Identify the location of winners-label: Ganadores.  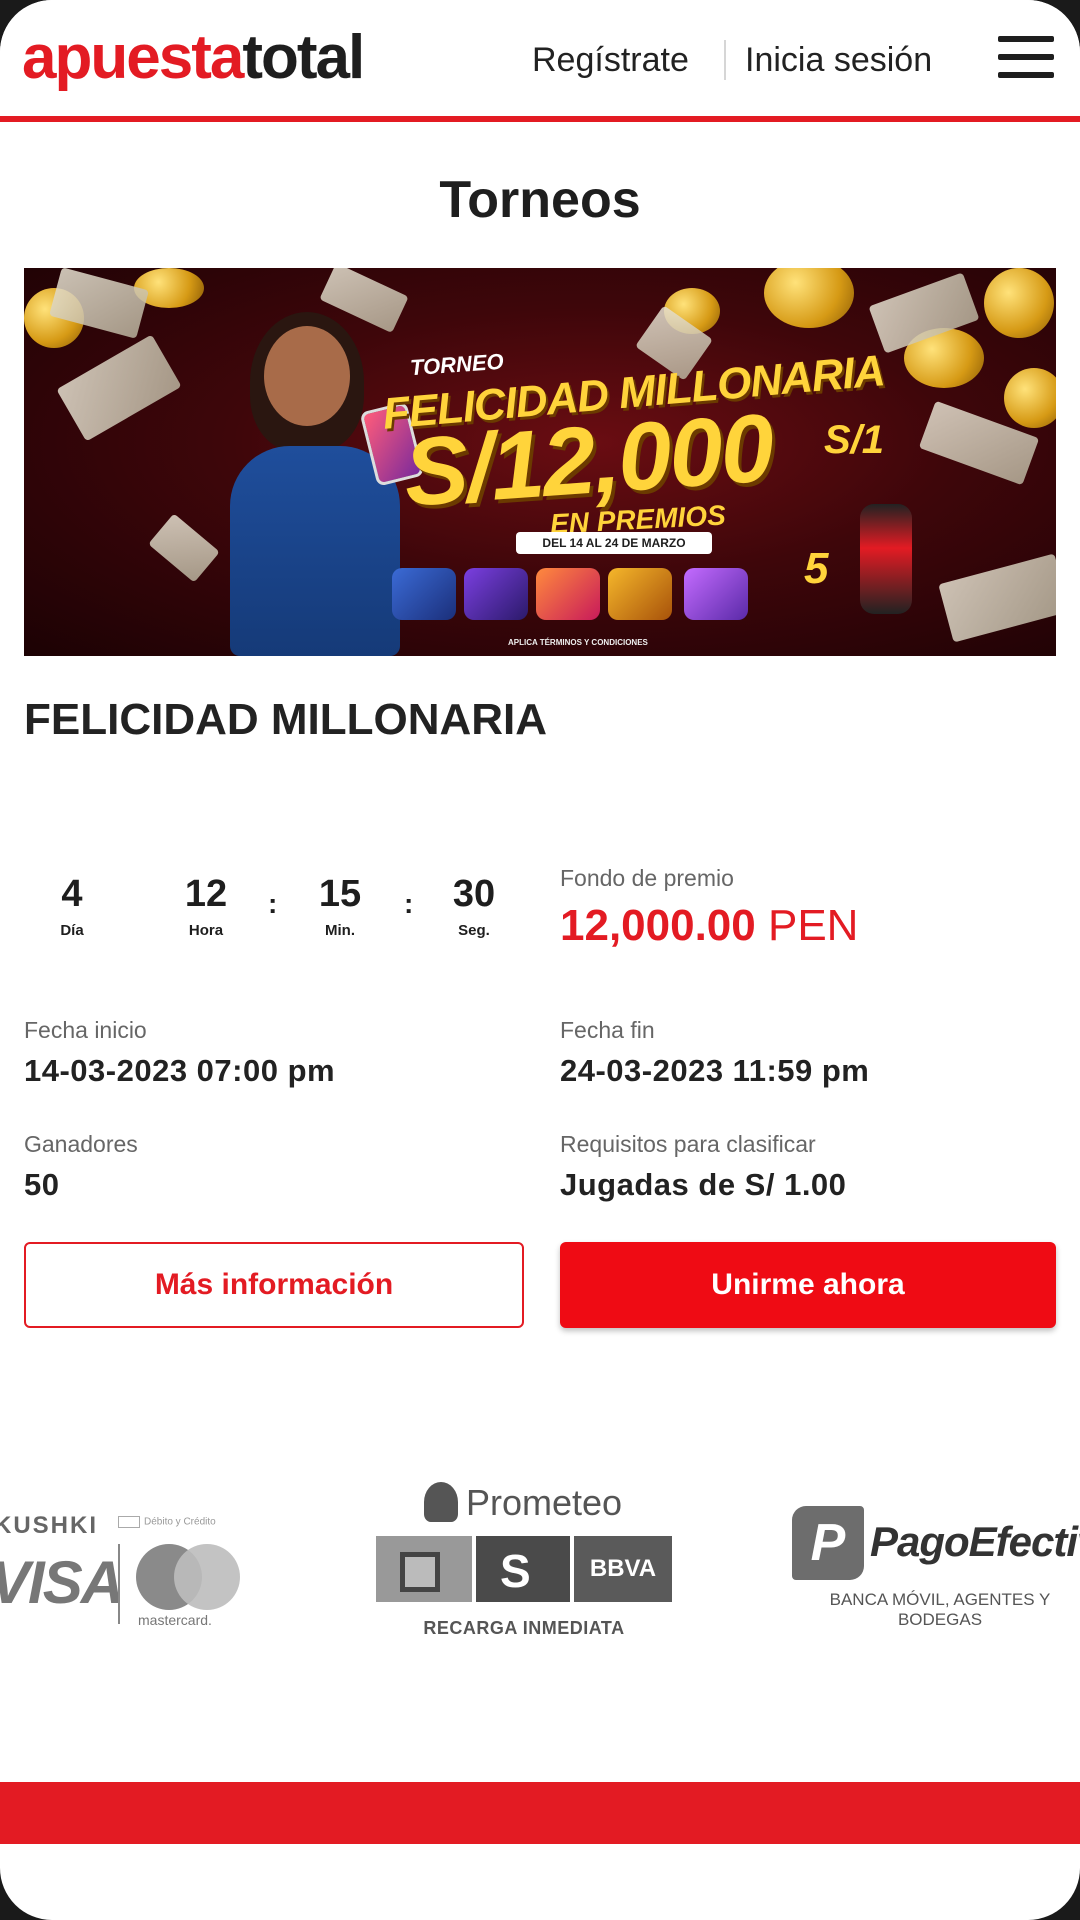
(81, 1144).